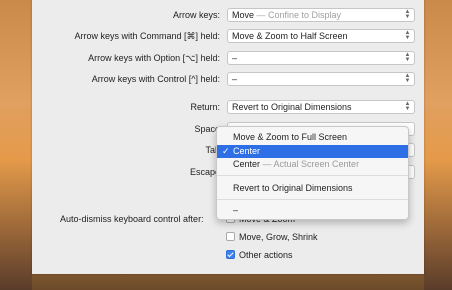 This screenshot has width=452, height=290. I want to click on return-popup: Revert to Original Dimensions ▲ ▼, so click(321, 107).